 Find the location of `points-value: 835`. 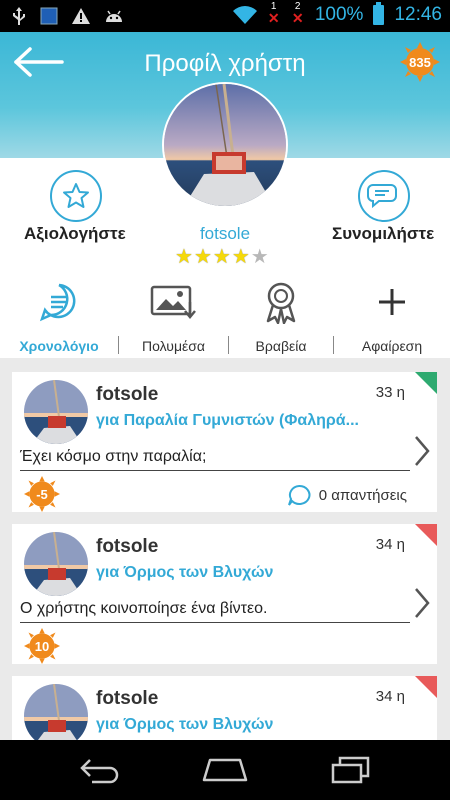

points-value: 835 is located at coordinates (420, 62).